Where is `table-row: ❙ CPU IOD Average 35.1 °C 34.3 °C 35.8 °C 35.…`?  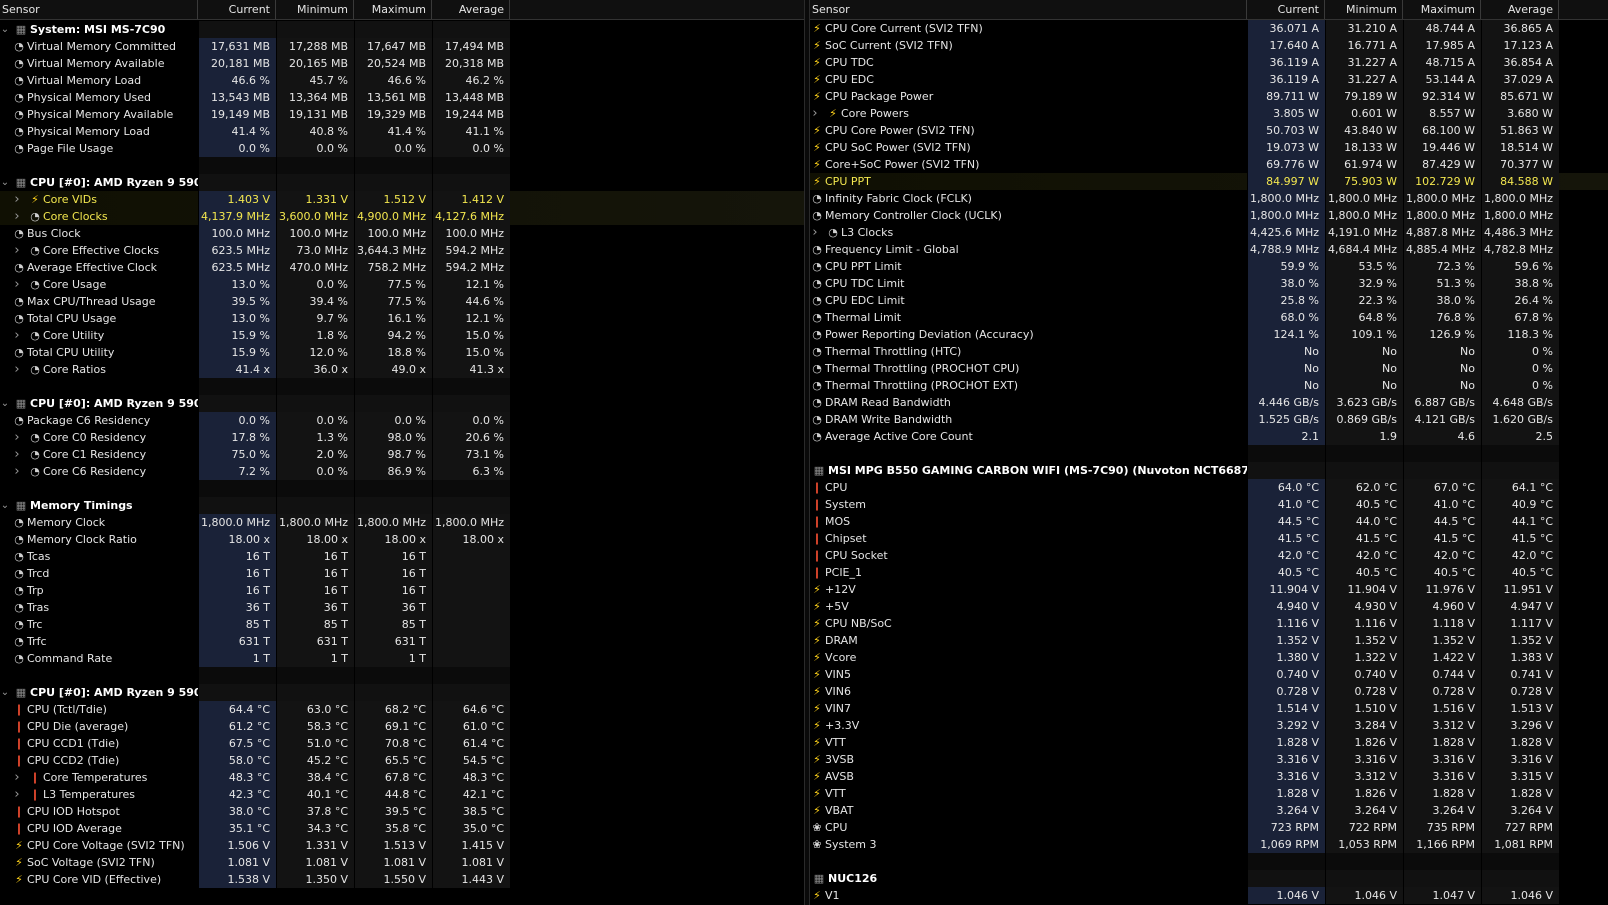 table-row: ❙ CPU IOD Average 35.1 °C 34.3 °C 35.8 °C 35.… is located at coordinates (402, 828).